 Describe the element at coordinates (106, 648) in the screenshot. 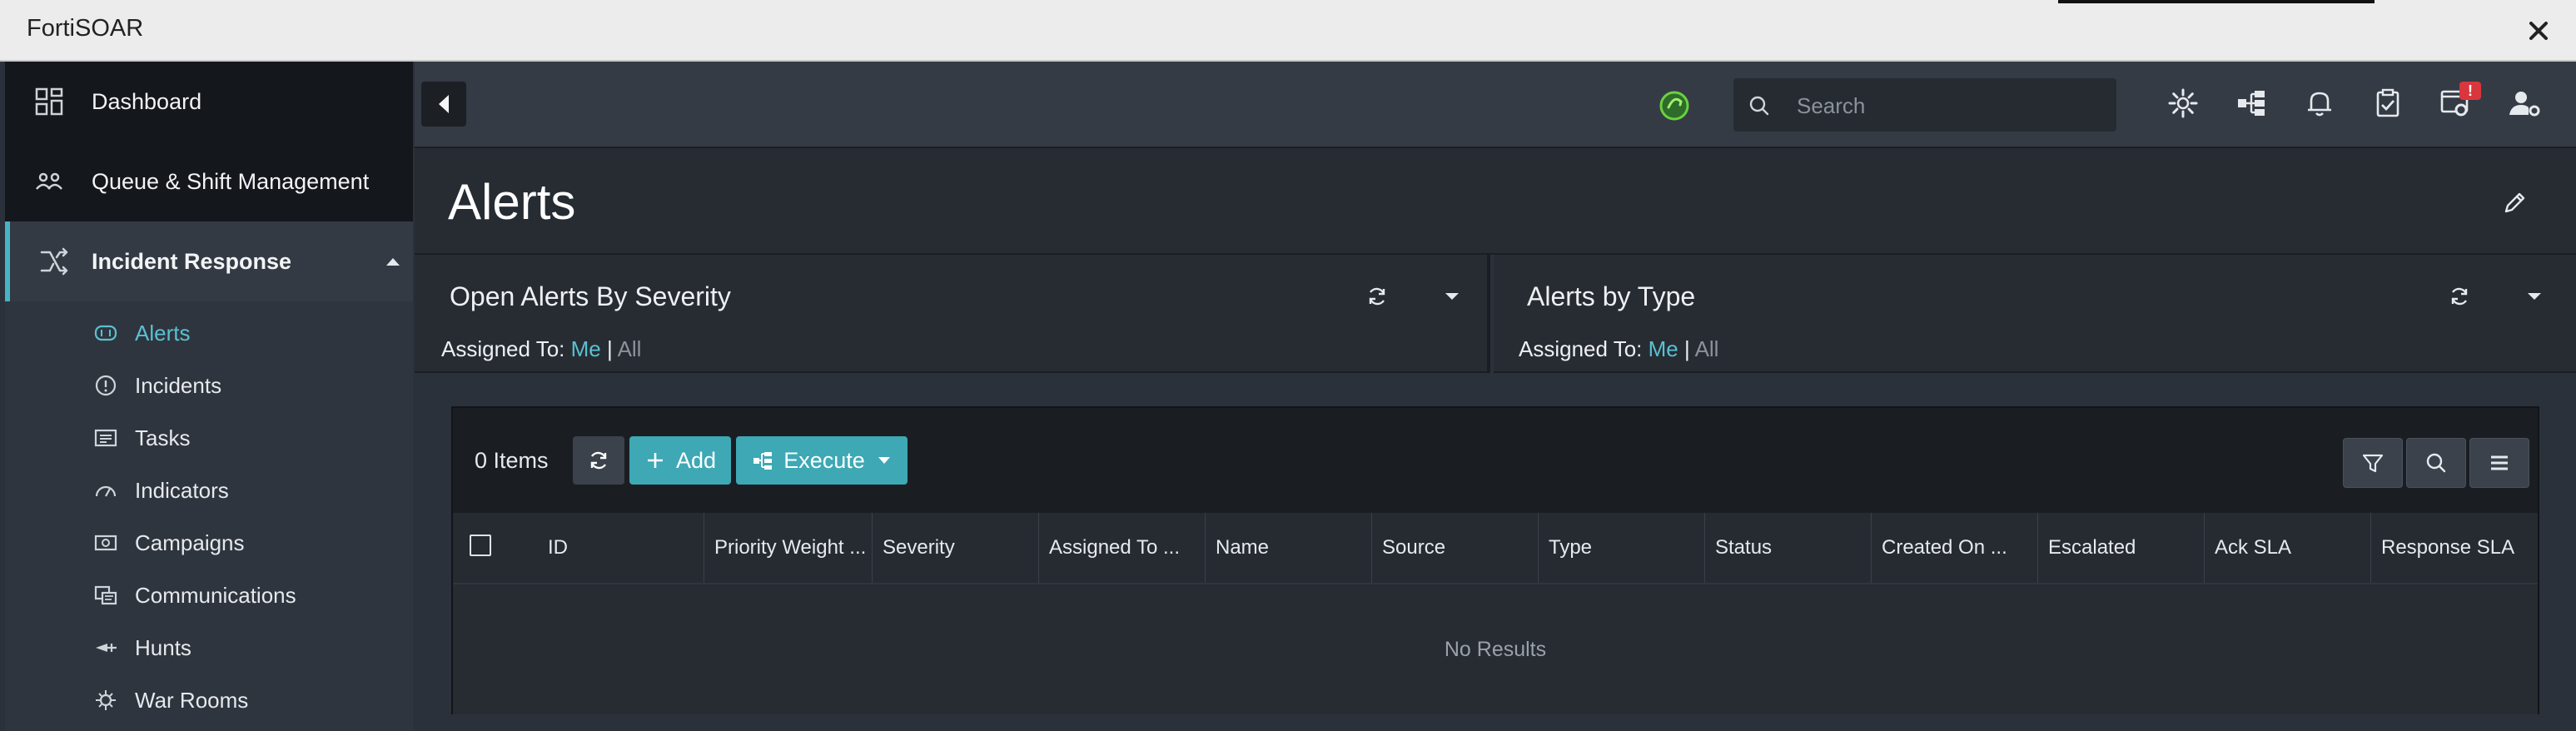

I see `hunt-icon` at that location.